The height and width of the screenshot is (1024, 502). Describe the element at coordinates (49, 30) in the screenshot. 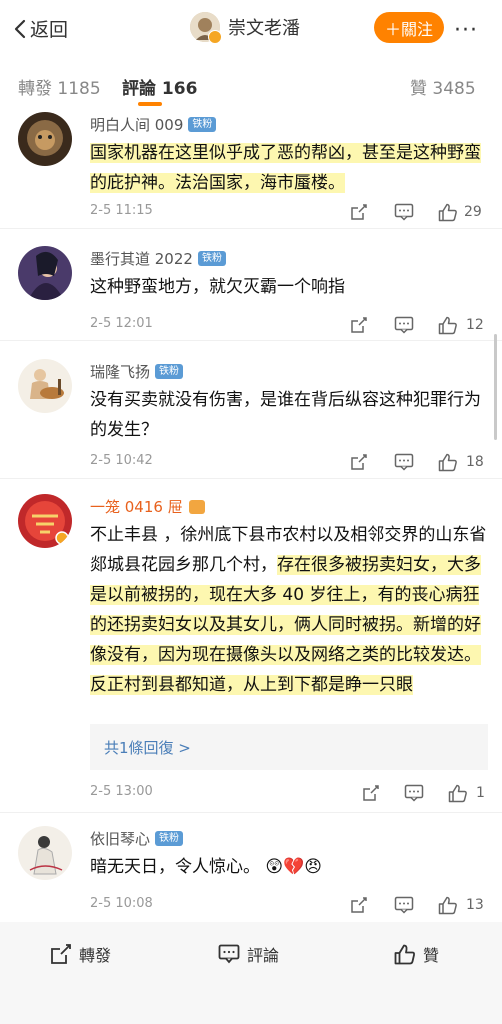

I see `back-label: 返回` at that location.